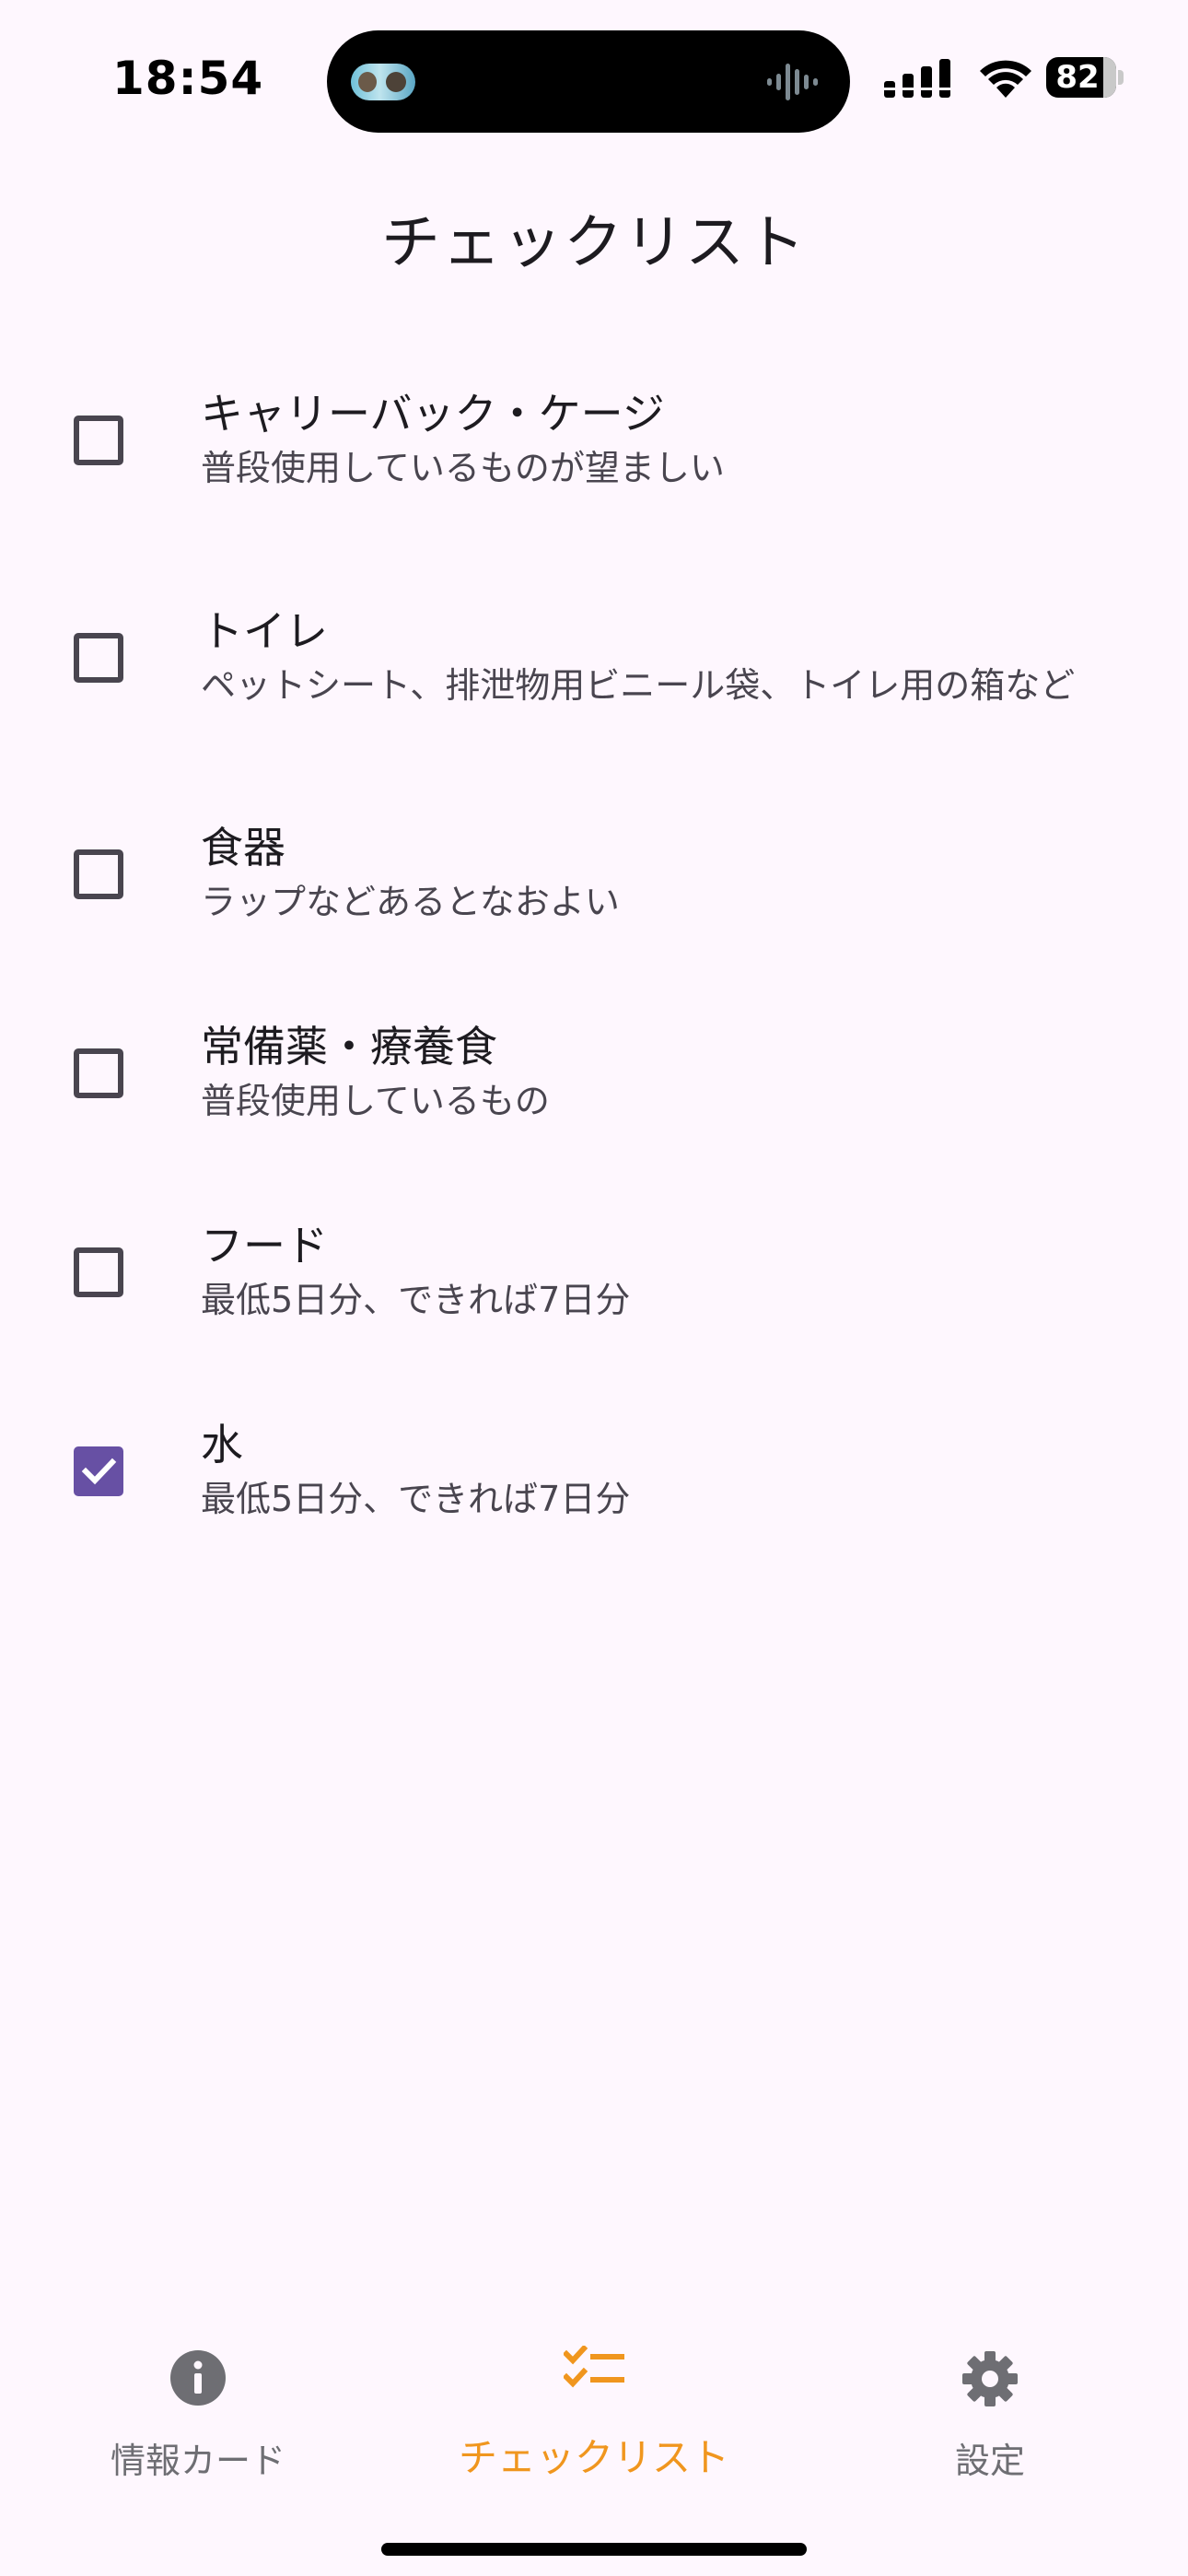 This screenshot has height=2576, width=1188. I want to click on gear-icon, so click(990, 2378).